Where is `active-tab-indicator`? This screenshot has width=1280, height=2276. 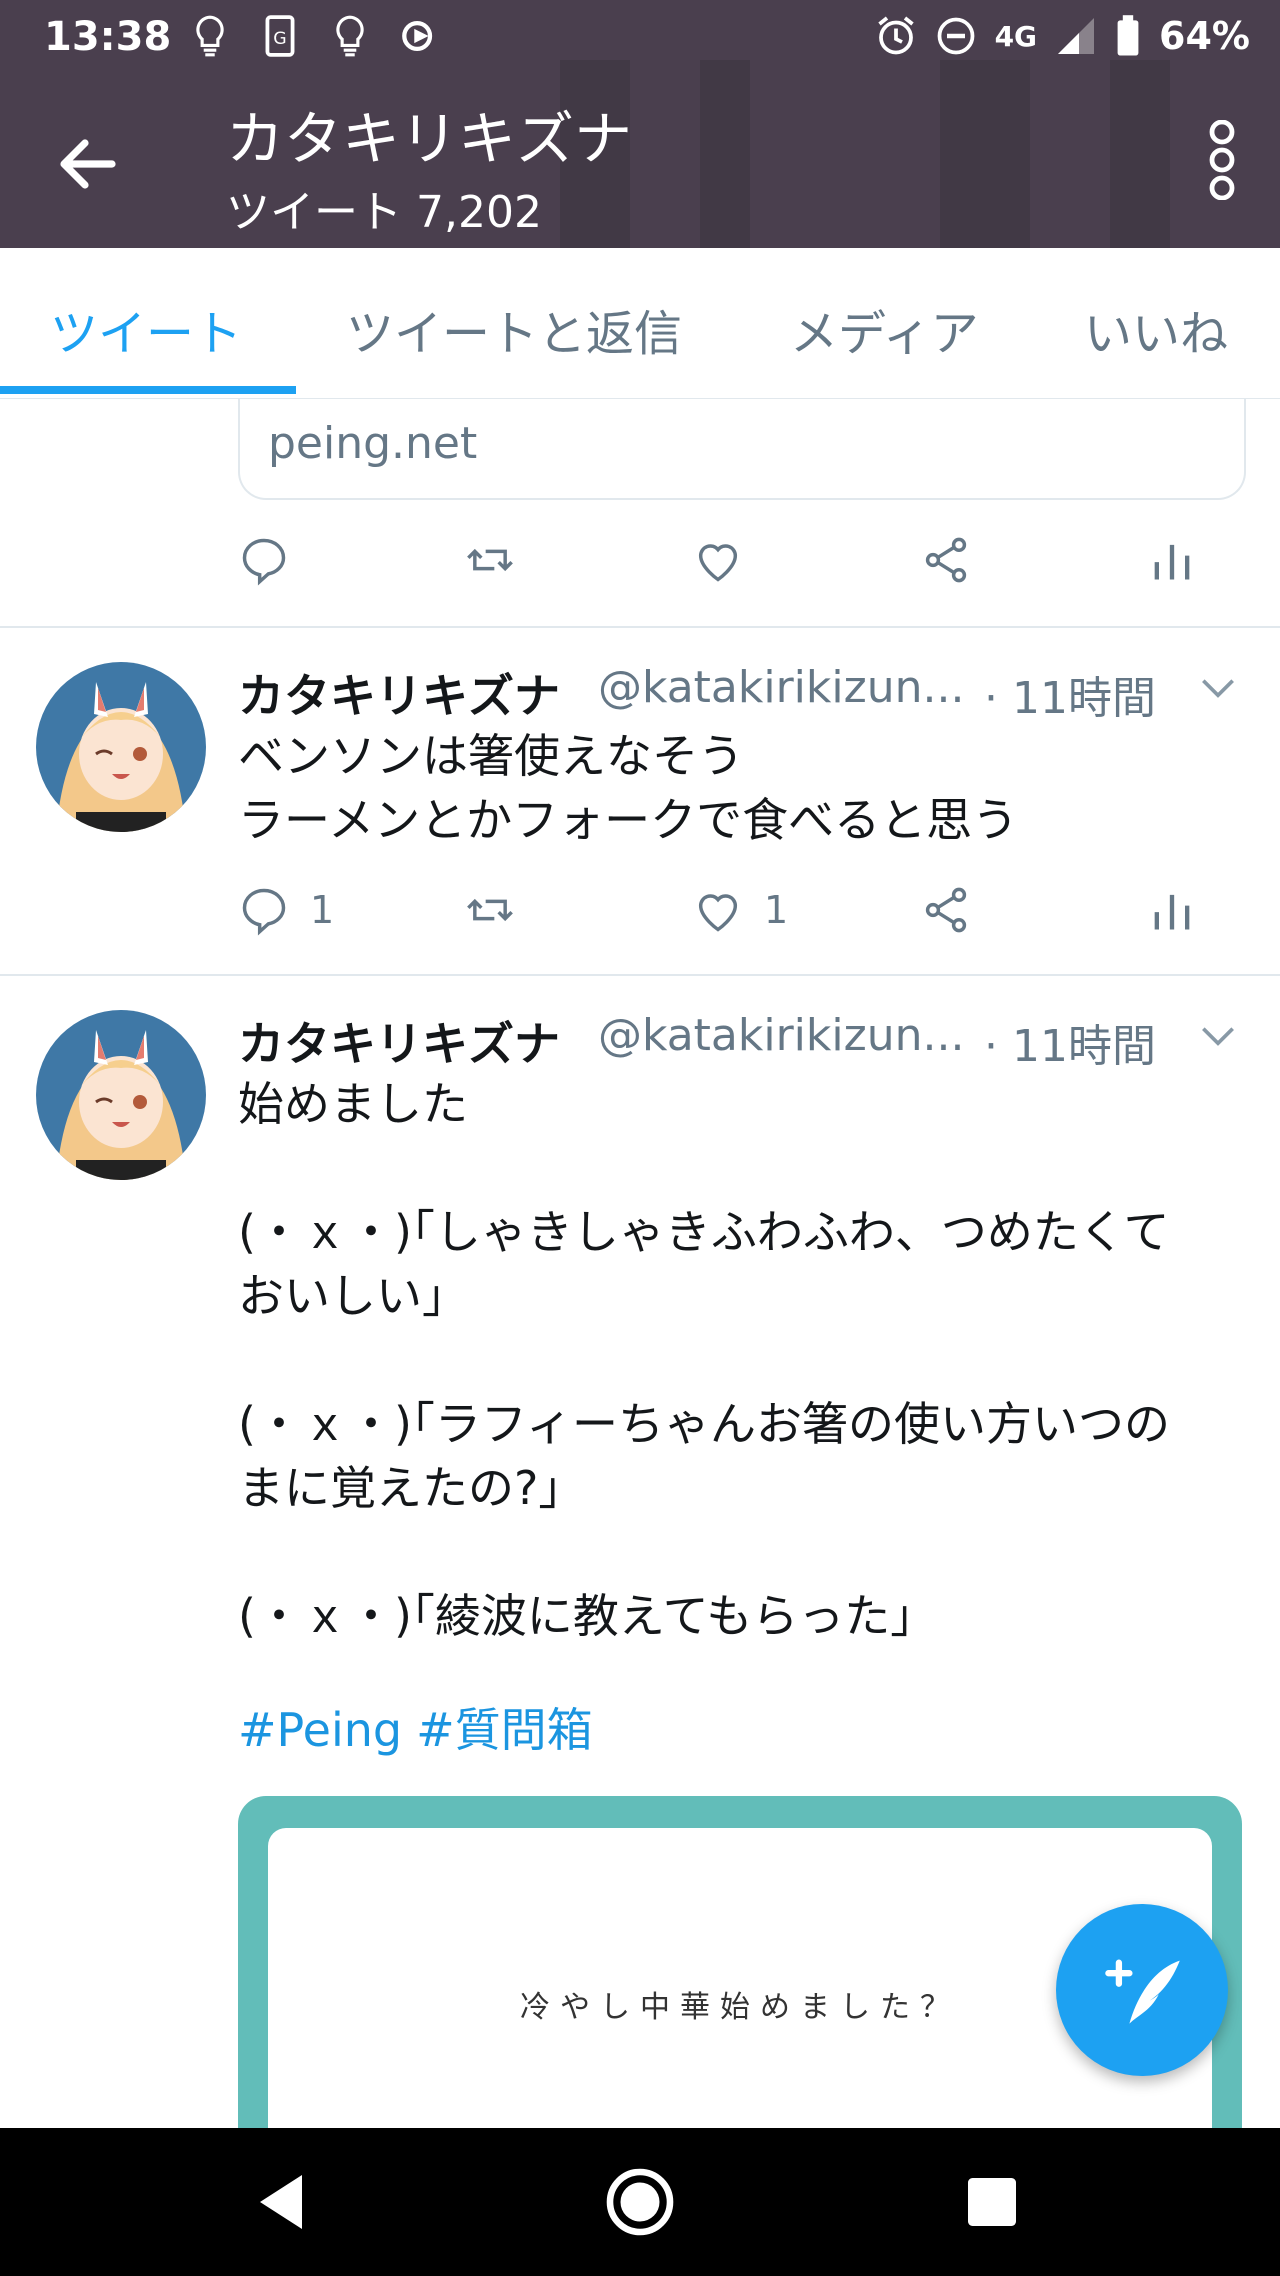
active-tab-indicator is located at coordinates (148, 390).